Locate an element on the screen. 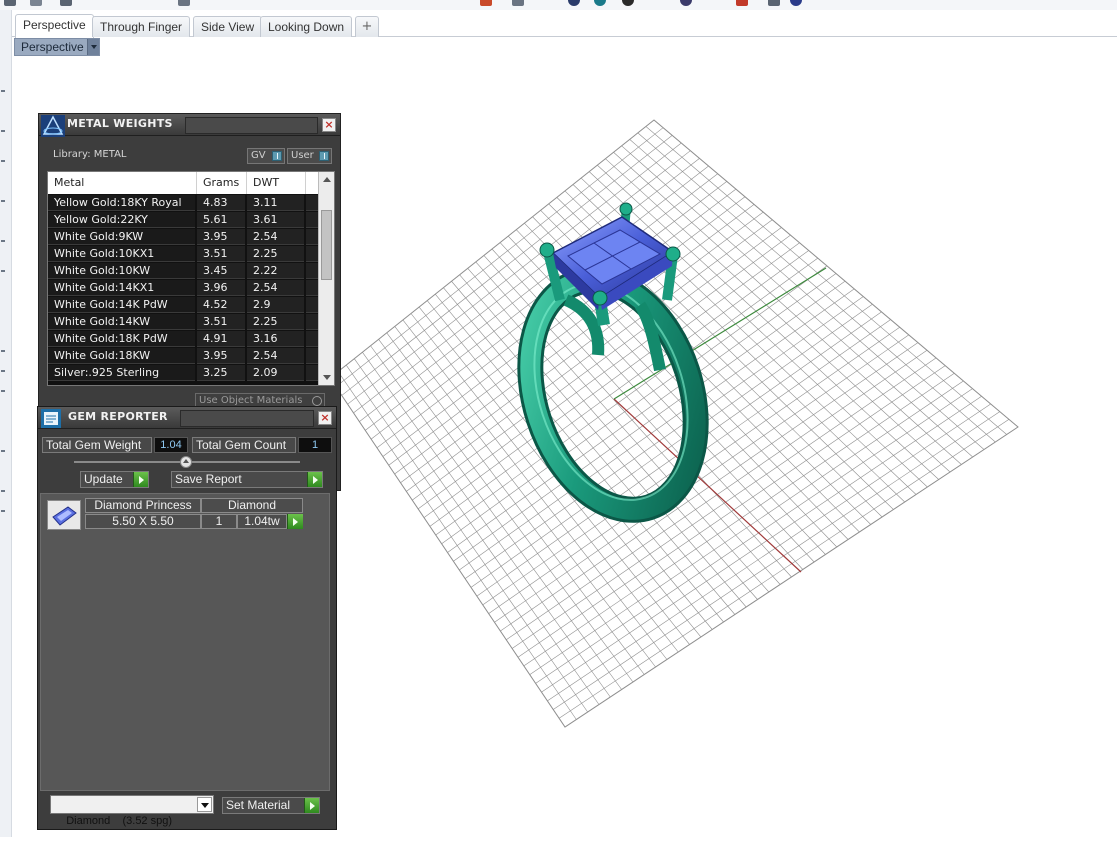 Image resolution: width=1117 pixels, height=864 pixels. scroll-down-icon is located at coordinates (327, 377).